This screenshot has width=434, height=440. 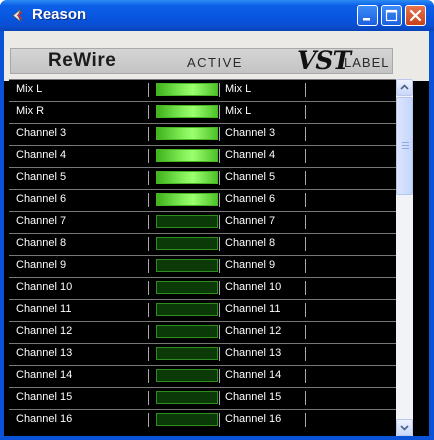 I want to click on vertical-scrollbar, so click(x=404, y=257).